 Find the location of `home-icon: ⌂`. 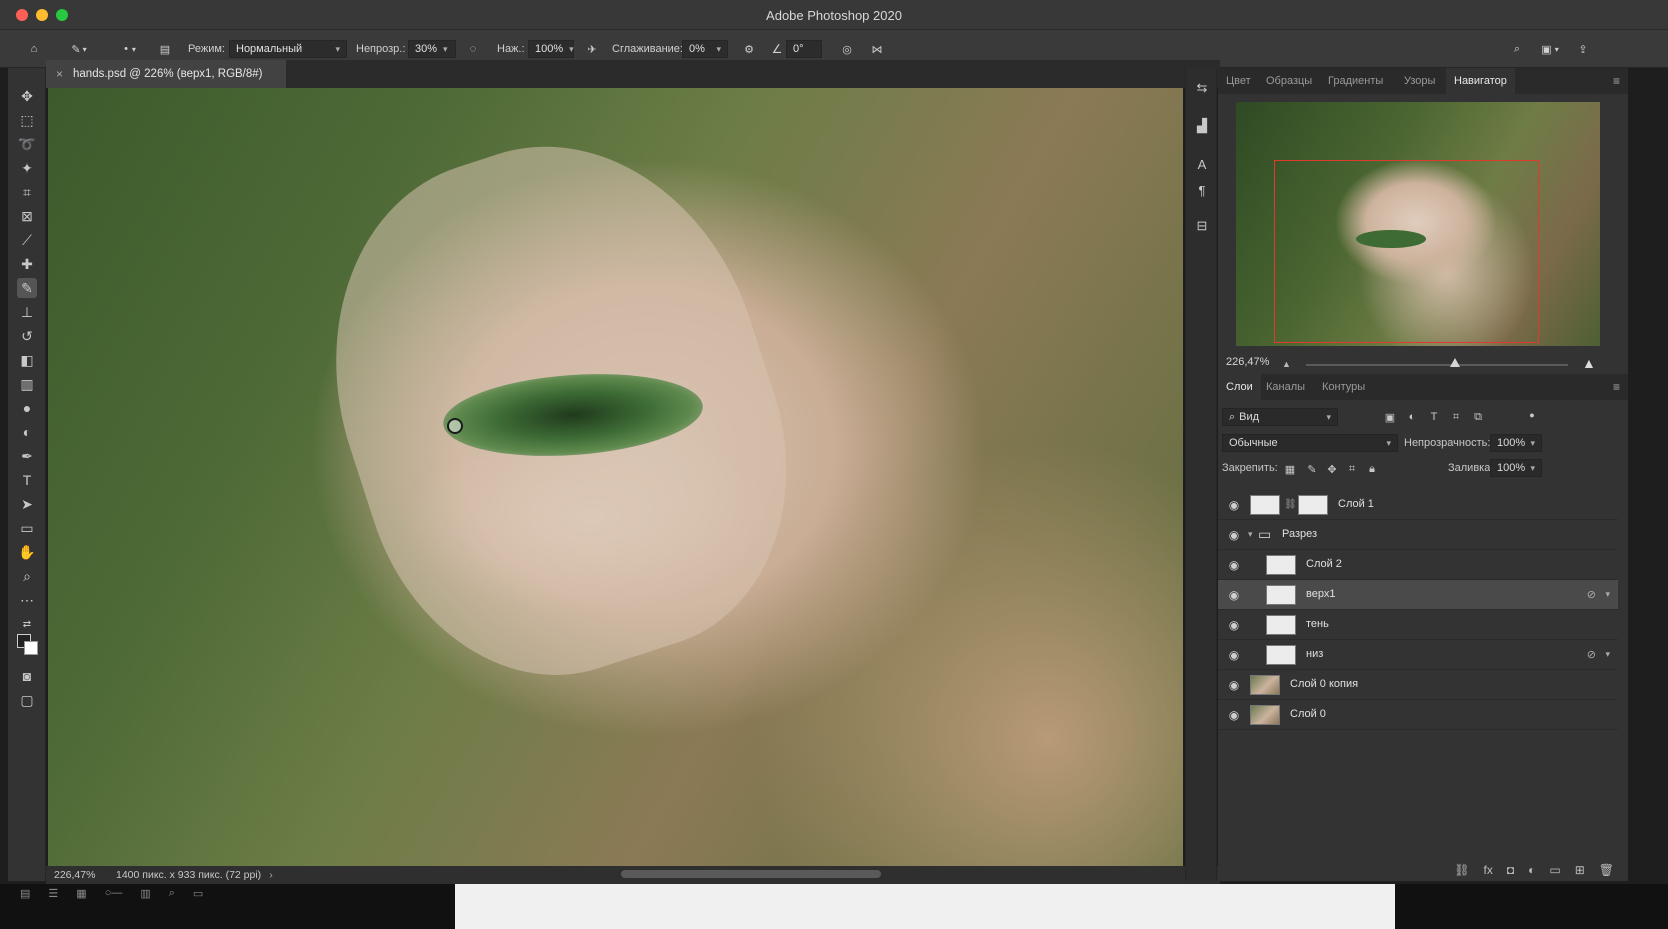

home-icon: ⌂ is located at coordinates (34, 49).